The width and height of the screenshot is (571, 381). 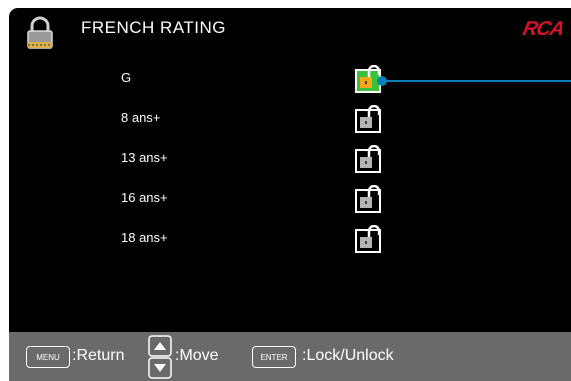 I want to click on rating-label: G, so click(x=126, y=77).